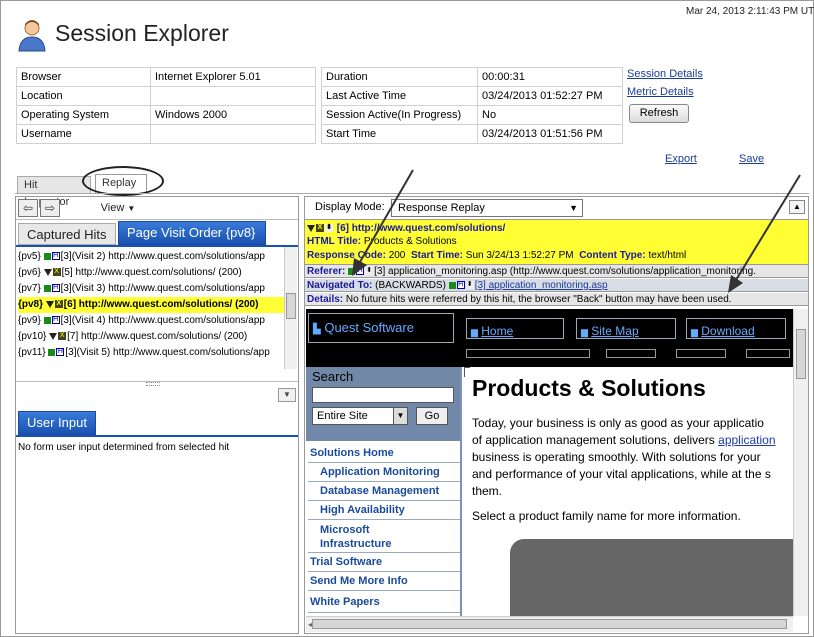 This screenshot has height=637, width=814. Describe the element at coordinates (50, 208) in the screenshot. I see `forward-arrow-icon: ⇨` at that location.